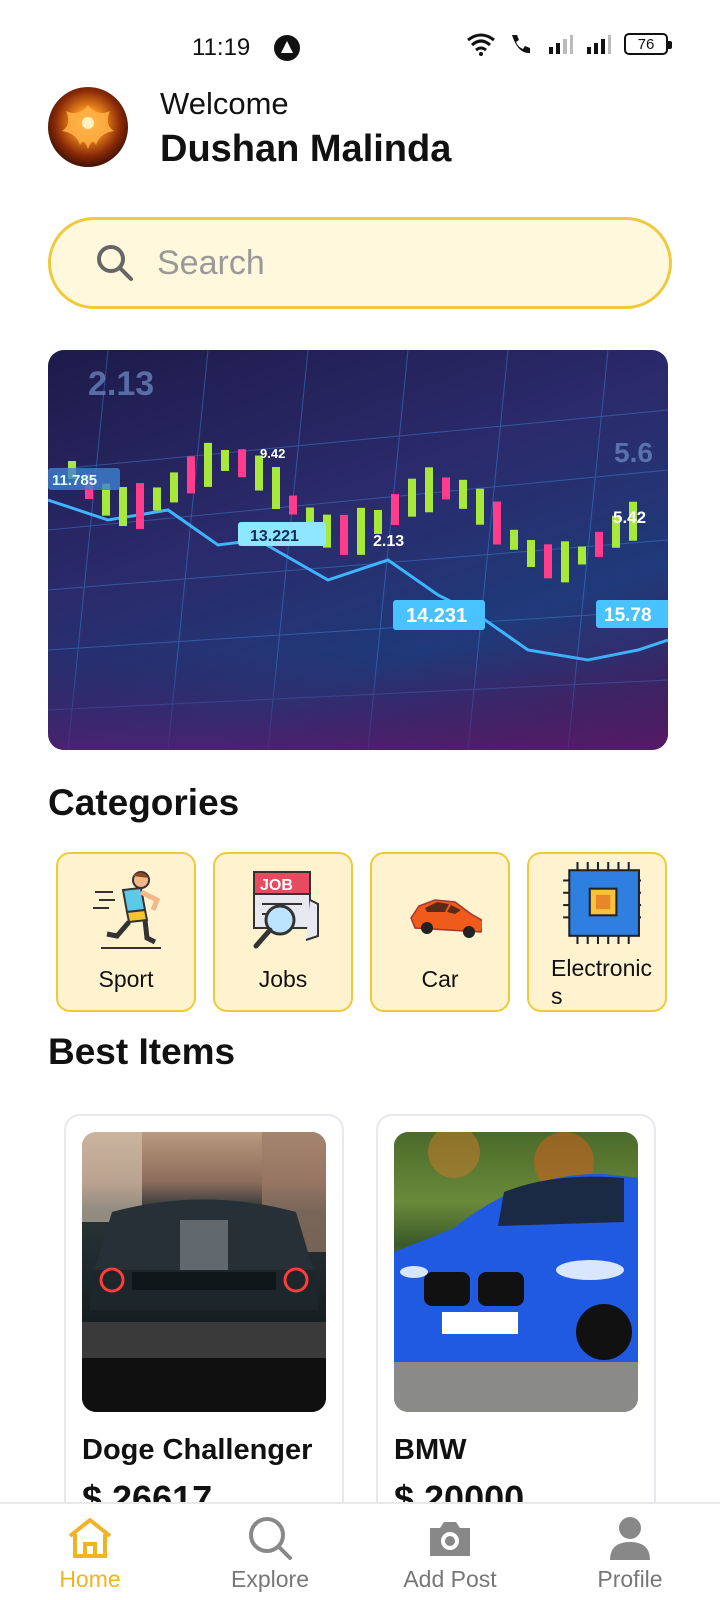  What do you see at coordinates (361, 932) in the screenshot?
I see `categories-list: Sport JOB Jobs Car Electronics` at bounding box center [361, 932].